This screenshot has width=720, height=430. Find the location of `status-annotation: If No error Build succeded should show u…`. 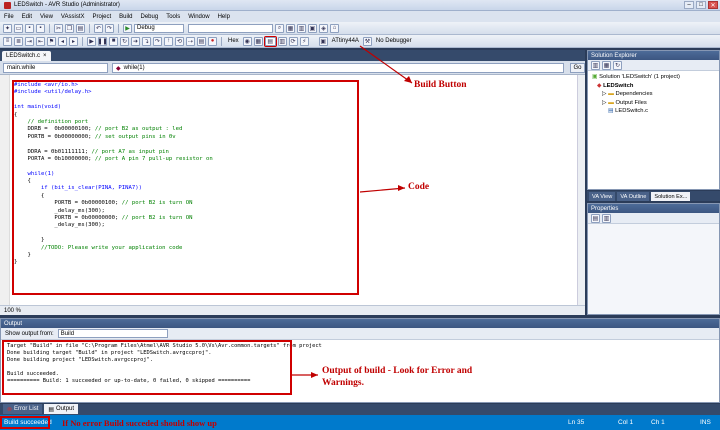

status-annotation: If No error Build succeded should show u… is located at coordinates (139, 423).